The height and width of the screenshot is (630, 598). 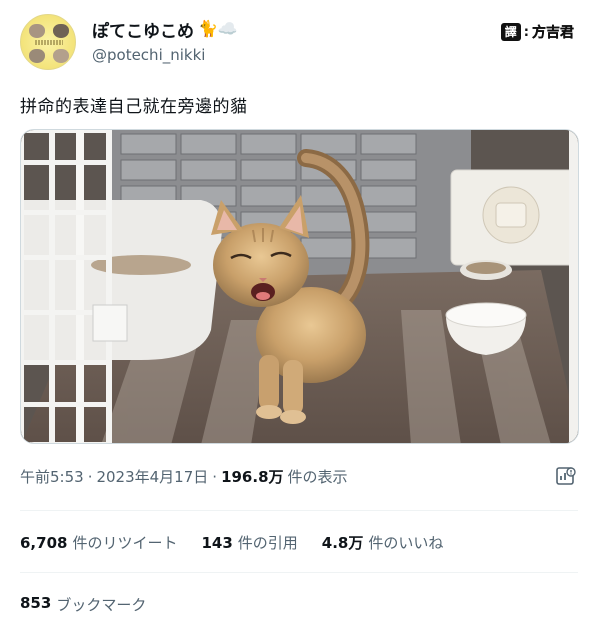 I want to click on author-name-row: ぽてこゆこめ 🐈☁️, so click(x=165, y=29).